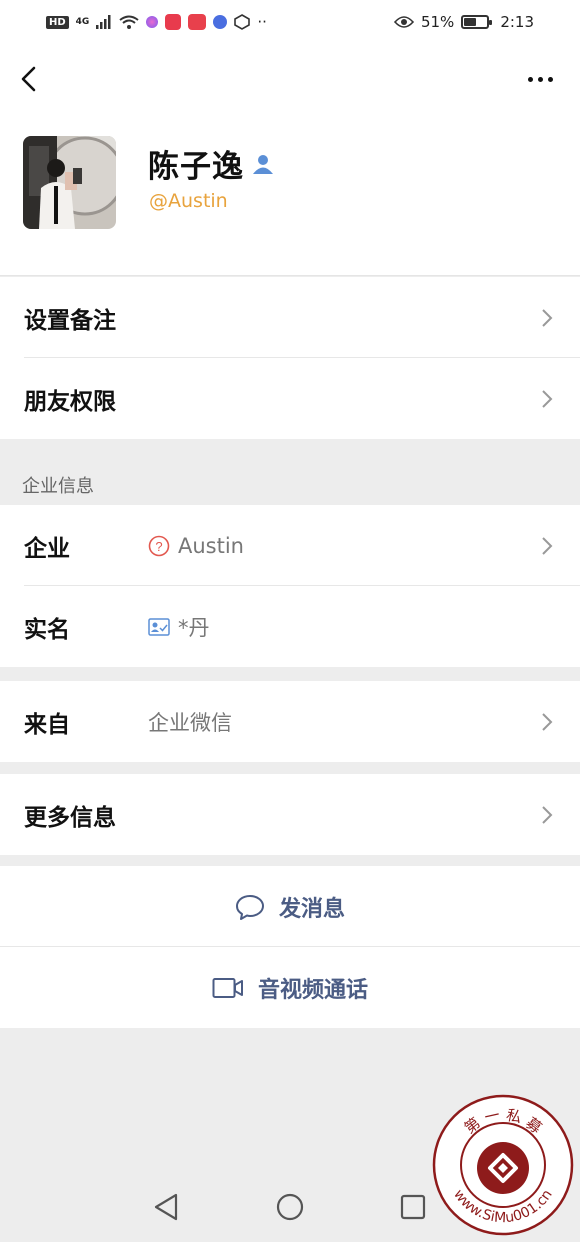 The image size is (580, 1242). Describe the element at coordinates (263, 164) in the screenshot. I see `person-icon` at that location.